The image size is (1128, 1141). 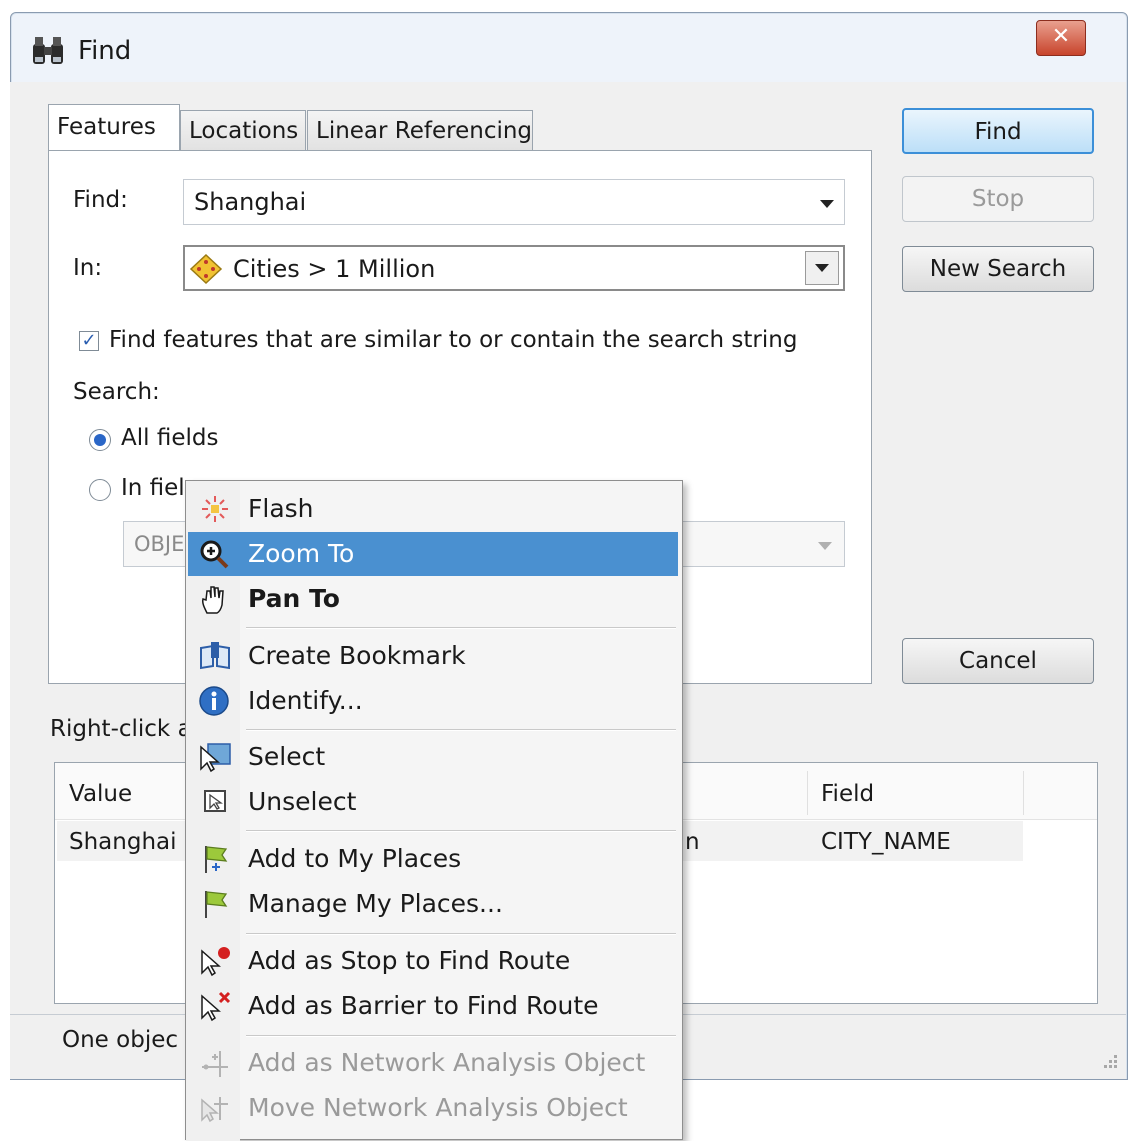 What do you see at coordinates (215, 1108) in the screenshot?
I see `network-move-icon` at bounding box center [215, 1108].